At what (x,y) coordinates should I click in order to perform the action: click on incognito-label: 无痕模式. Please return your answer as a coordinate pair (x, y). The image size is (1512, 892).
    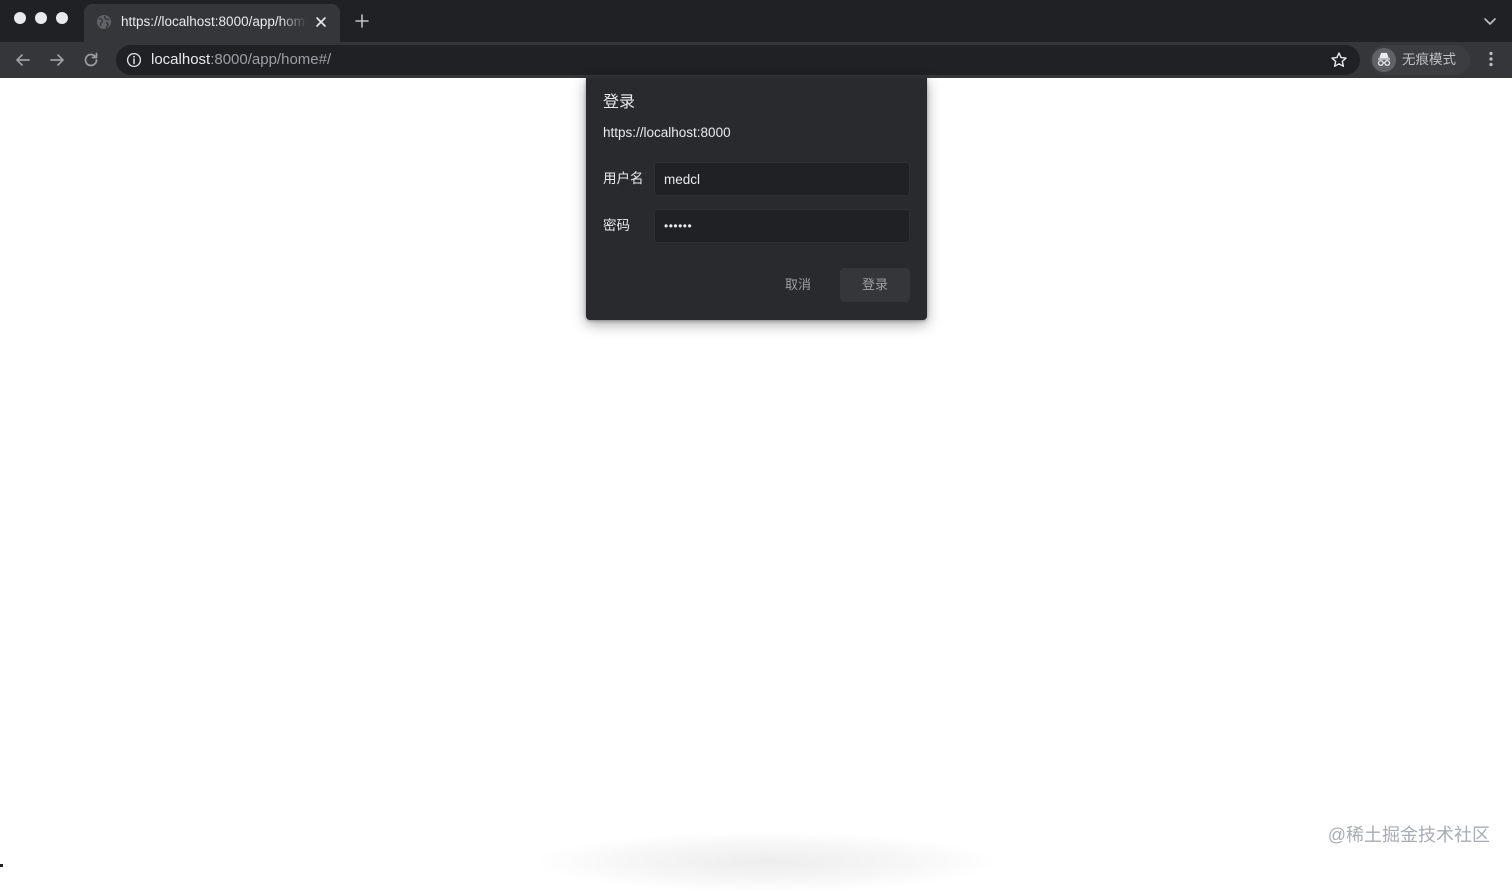
    Looking at the image, I should click on (1429, 59).